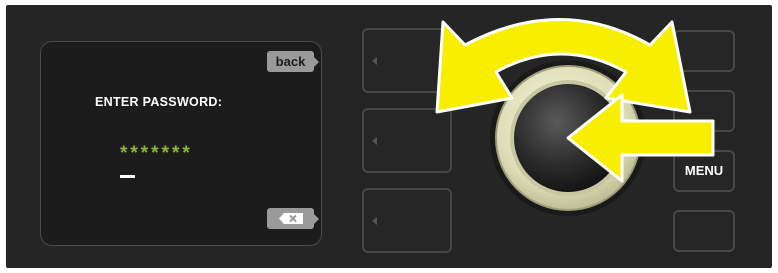 This screenshot has width=778, height=273. What do you see at coordinates (156, 154) in the screenshot?
I see `masked-password-field: *******` at bounding box center [156, 154].